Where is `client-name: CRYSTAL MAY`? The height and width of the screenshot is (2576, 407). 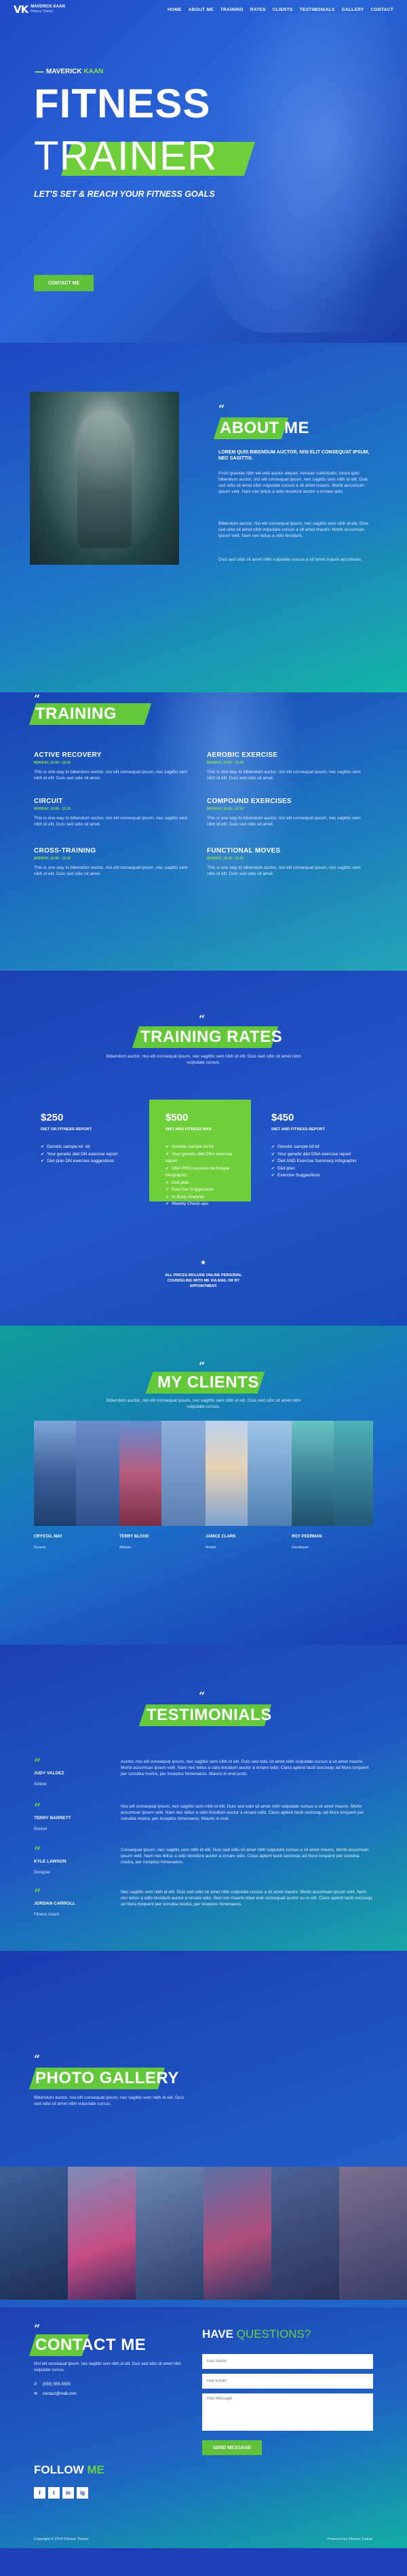
client-name: CRYSTAL MAY is located at coordinates (49, 1537).